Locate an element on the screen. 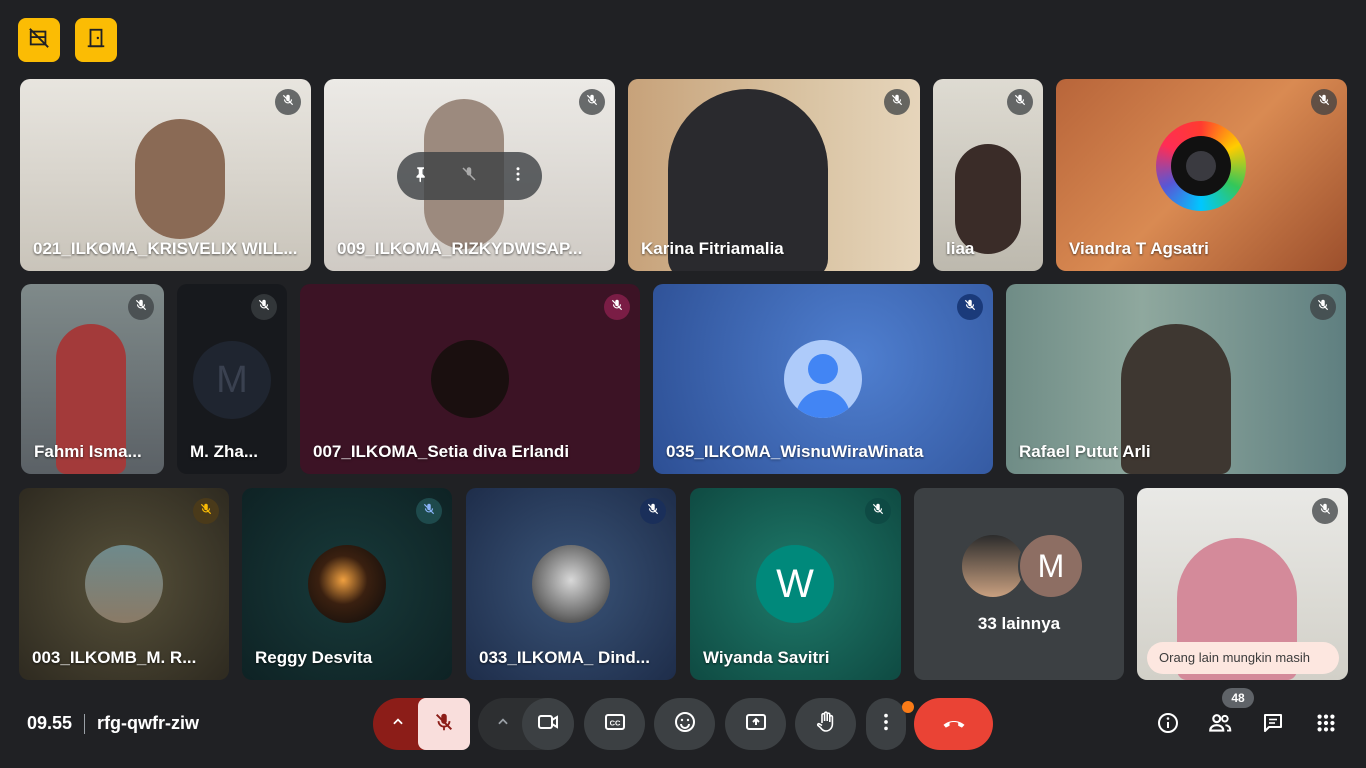 This screenshot has width=1366, height=768. raise-hand-button is located at coordinates (825, 724).